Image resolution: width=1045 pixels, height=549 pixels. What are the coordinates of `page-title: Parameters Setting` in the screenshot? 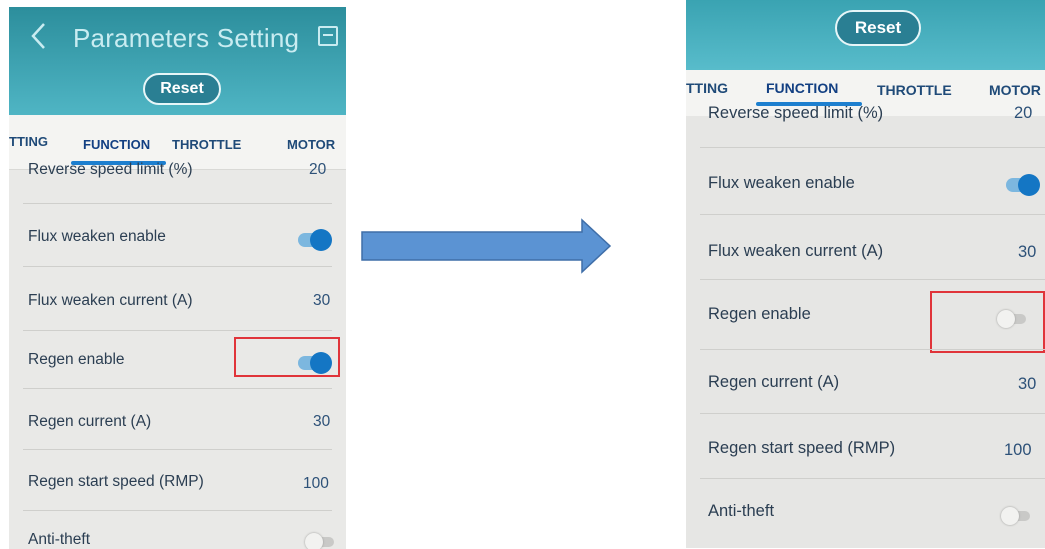 It's located at (186, 38).